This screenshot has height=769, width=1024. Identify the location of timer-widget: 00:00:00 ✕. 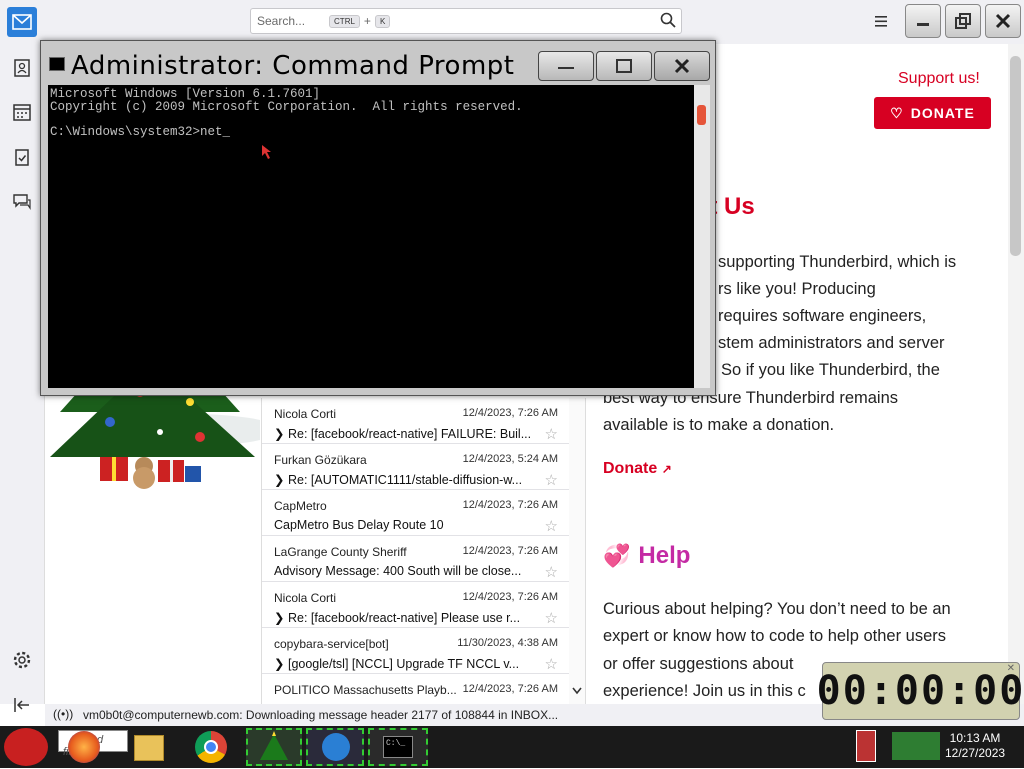
(920, 691).